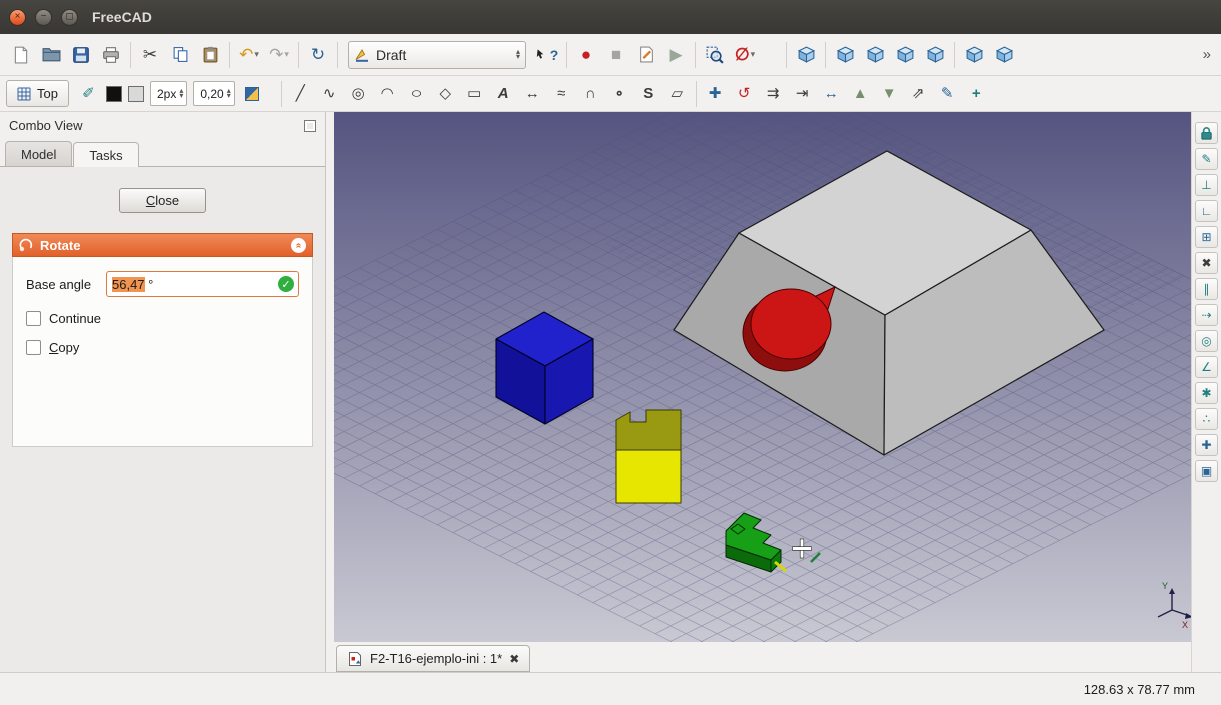  I want to click on draft-rectangle-button: ▭, so click(474, 94).